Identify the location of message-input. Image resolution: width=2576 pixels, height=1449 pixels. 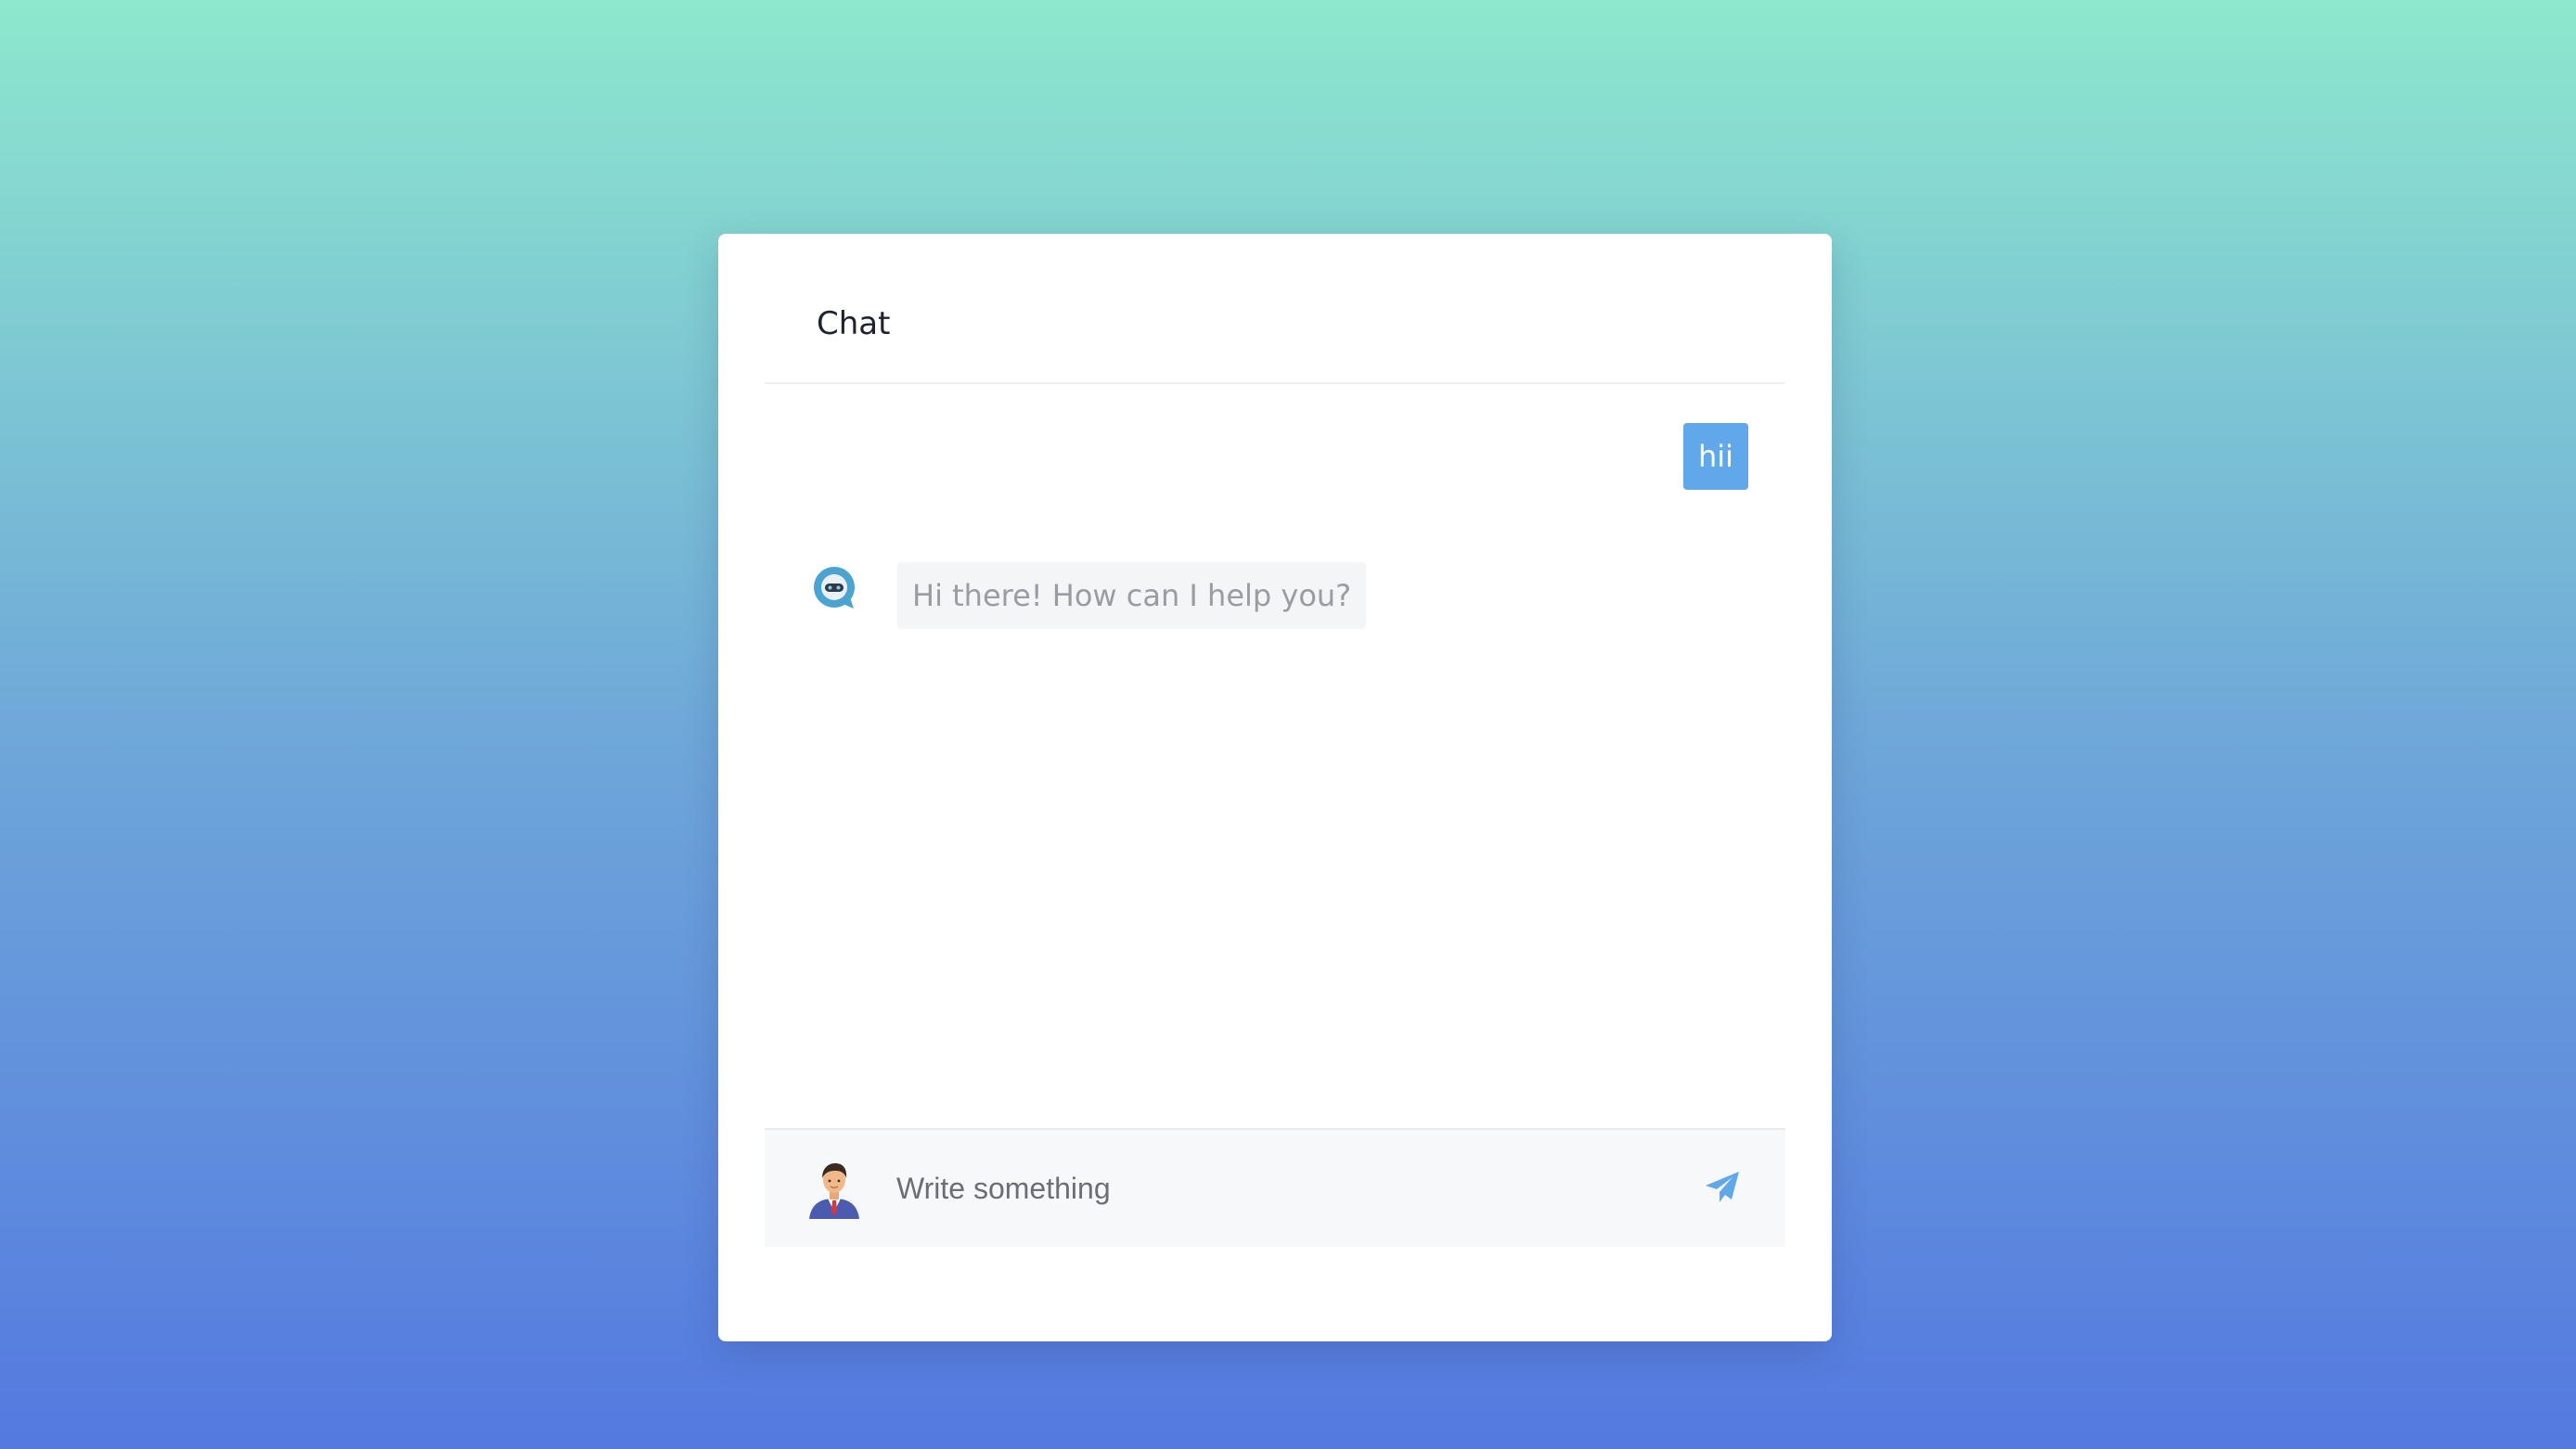
(1268, 1188).